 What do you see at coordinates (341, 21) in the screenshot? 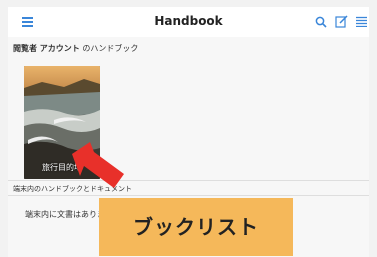
I see `edit-icon` at bounding box center [341, 21].